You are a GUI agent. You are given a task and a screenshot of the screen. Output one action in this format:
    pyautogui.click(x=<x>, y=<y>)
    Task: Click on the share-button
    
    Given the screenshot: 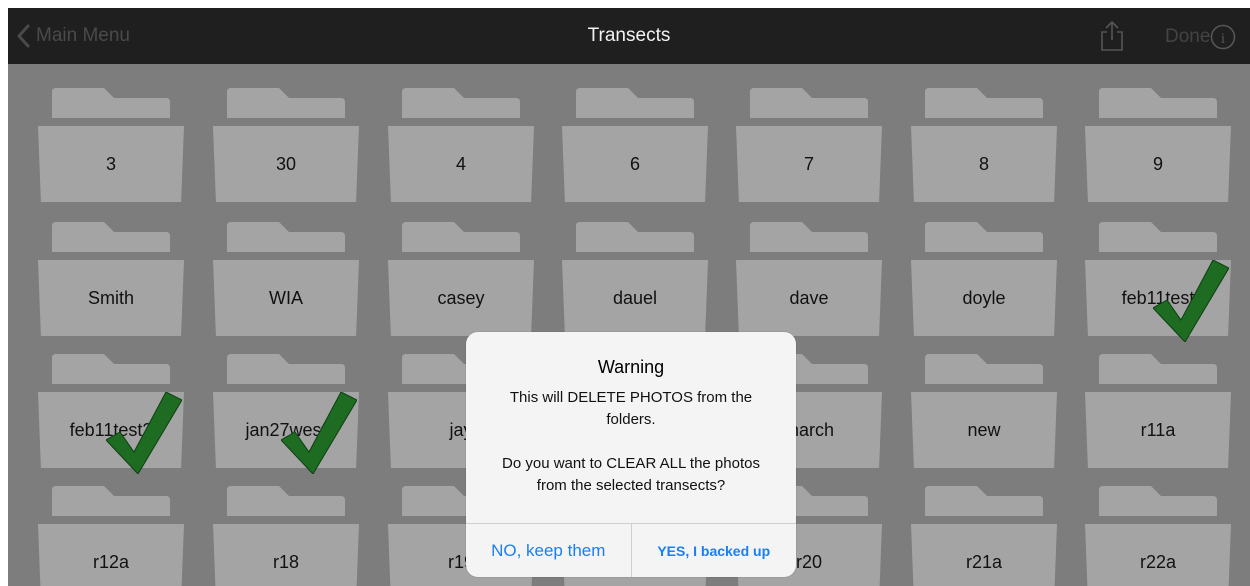 What is the action you would take?
    pyautogui.click(x=1112, y=38)
    